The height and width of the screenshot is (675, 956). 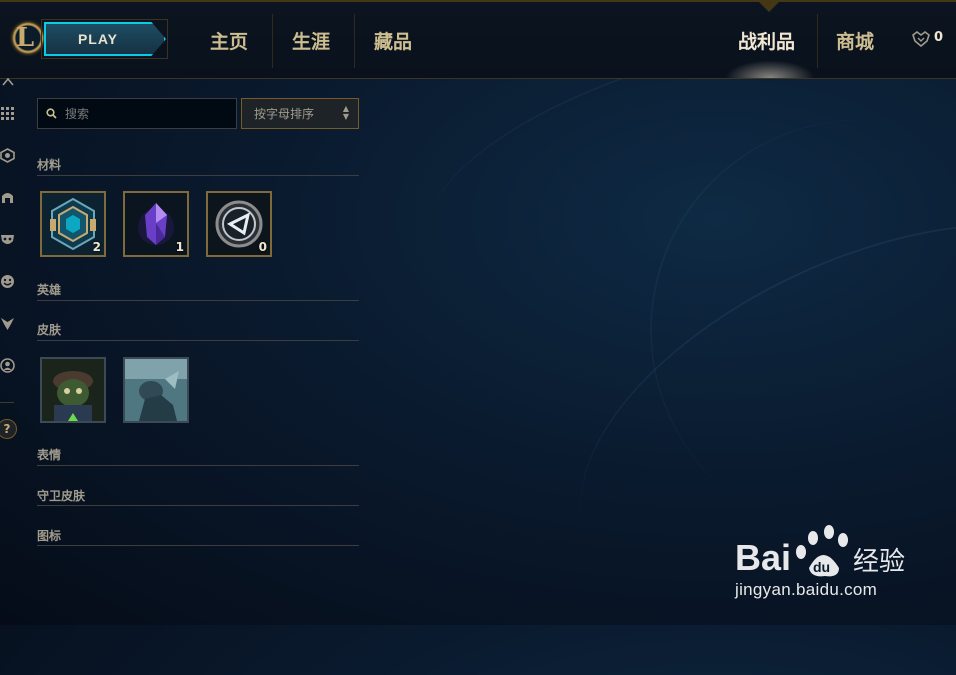 What do you see at coordinates (229, 42) in the screenshot?
I see `tab-home: 主页` at bounding box center [229, 42].